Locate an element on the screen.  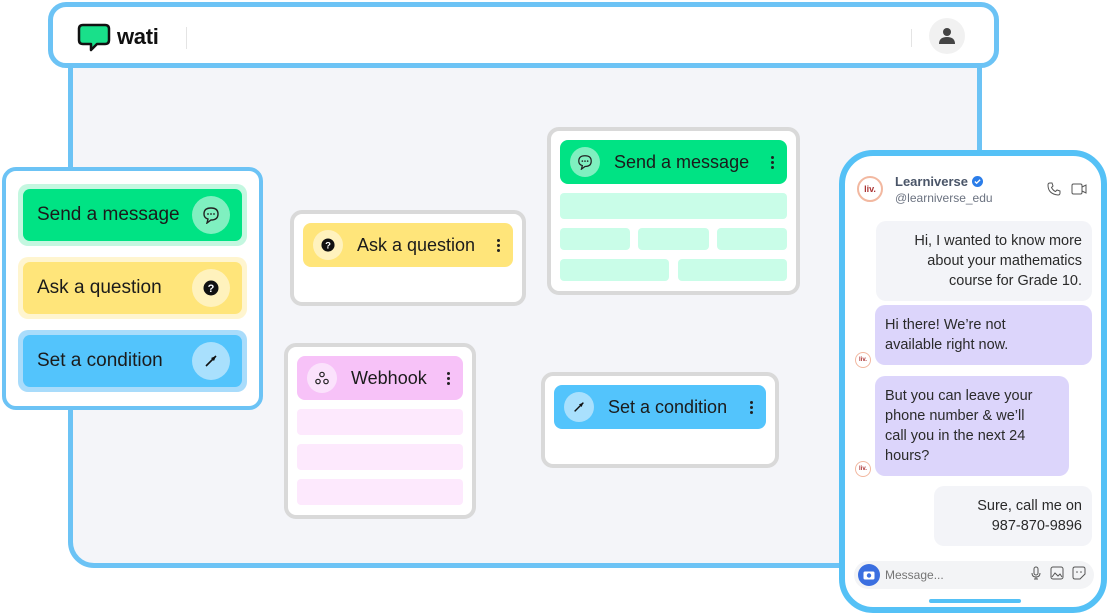
message-line: call you in the next 24 is located at coordinates (955, 436).